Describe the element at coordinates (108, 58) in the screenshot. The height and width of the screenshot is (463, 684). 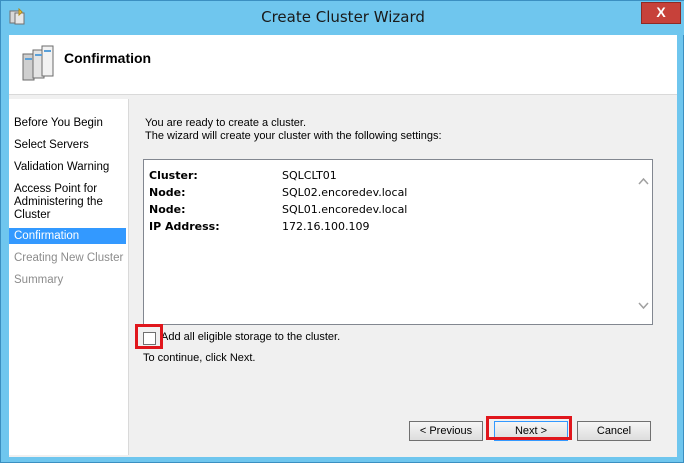
I see `page-title: Confirmation` at that location.